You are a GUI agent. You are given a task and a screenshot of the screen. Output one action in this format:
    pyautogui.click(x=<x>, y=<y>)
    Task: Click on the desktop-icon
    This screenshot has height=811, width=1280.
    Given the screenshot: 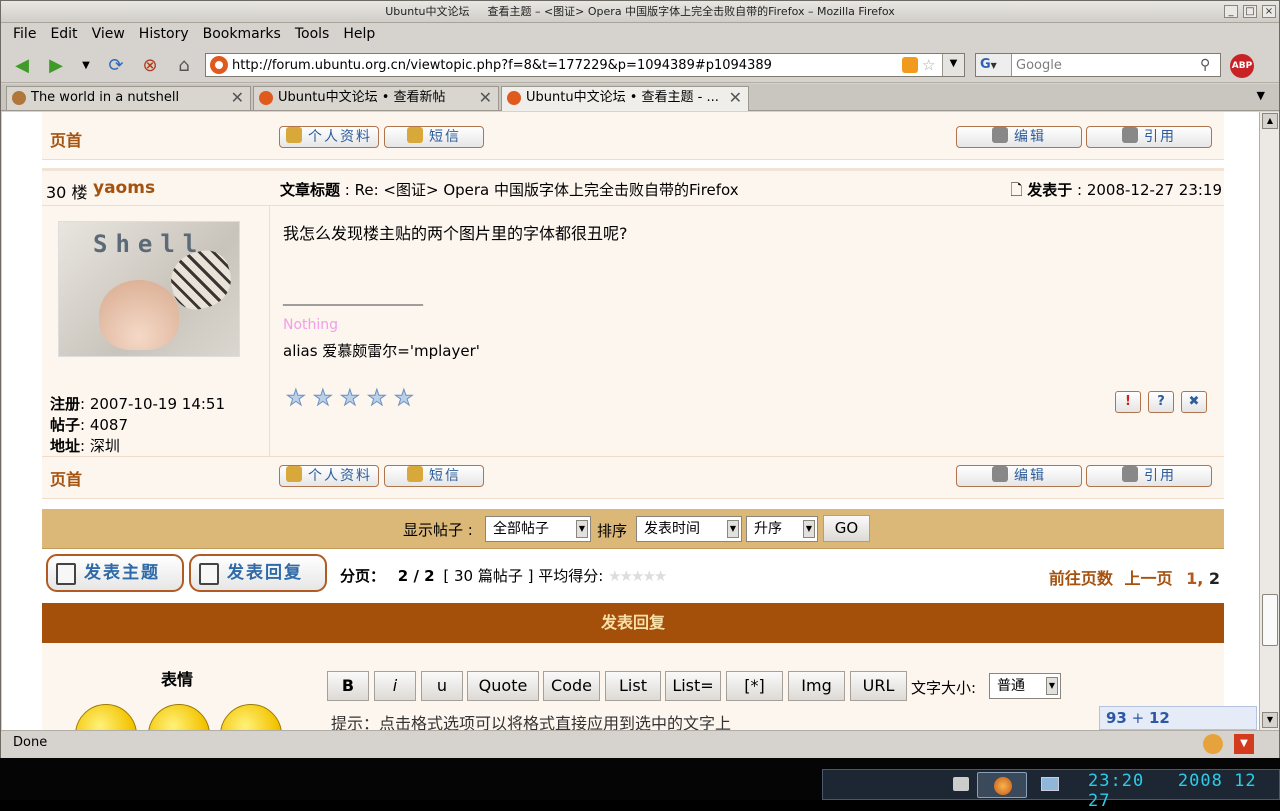 What is the action you would take?
    pyautogui.click(x=1050, y=784)
    